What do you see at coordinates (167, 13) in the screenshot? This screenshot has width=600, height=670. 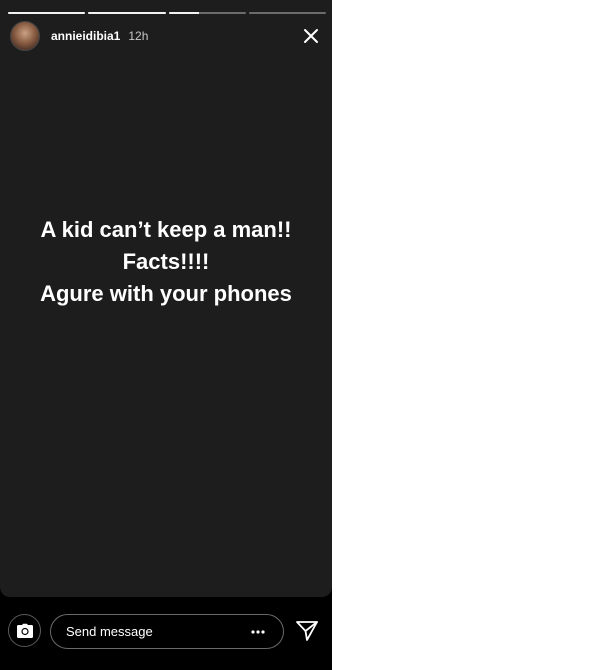 I see `story-progress-bar` at bounding box center [167, 13].